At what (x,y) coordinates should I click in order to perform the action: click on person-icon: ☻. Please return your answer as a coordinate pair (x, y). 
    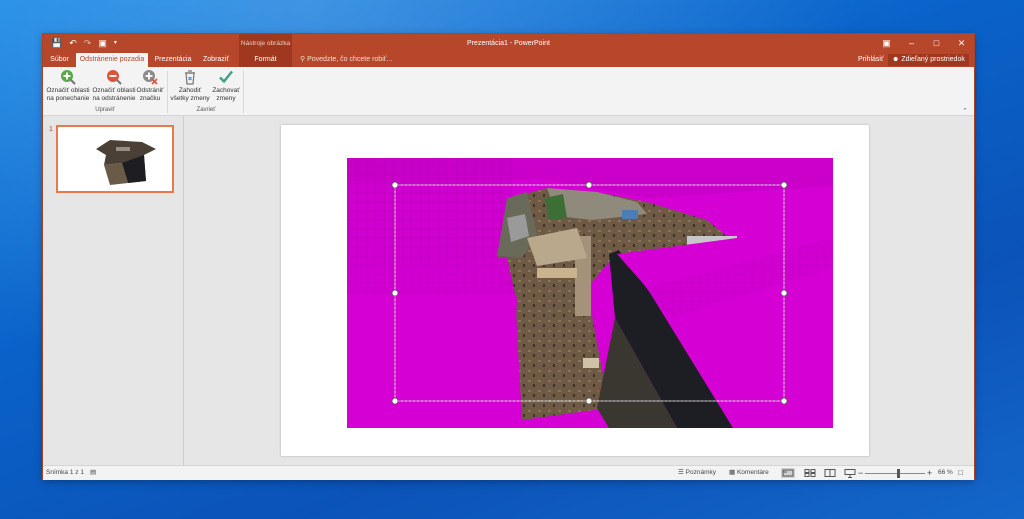
    Looking at the image, I should click on (896, 59).